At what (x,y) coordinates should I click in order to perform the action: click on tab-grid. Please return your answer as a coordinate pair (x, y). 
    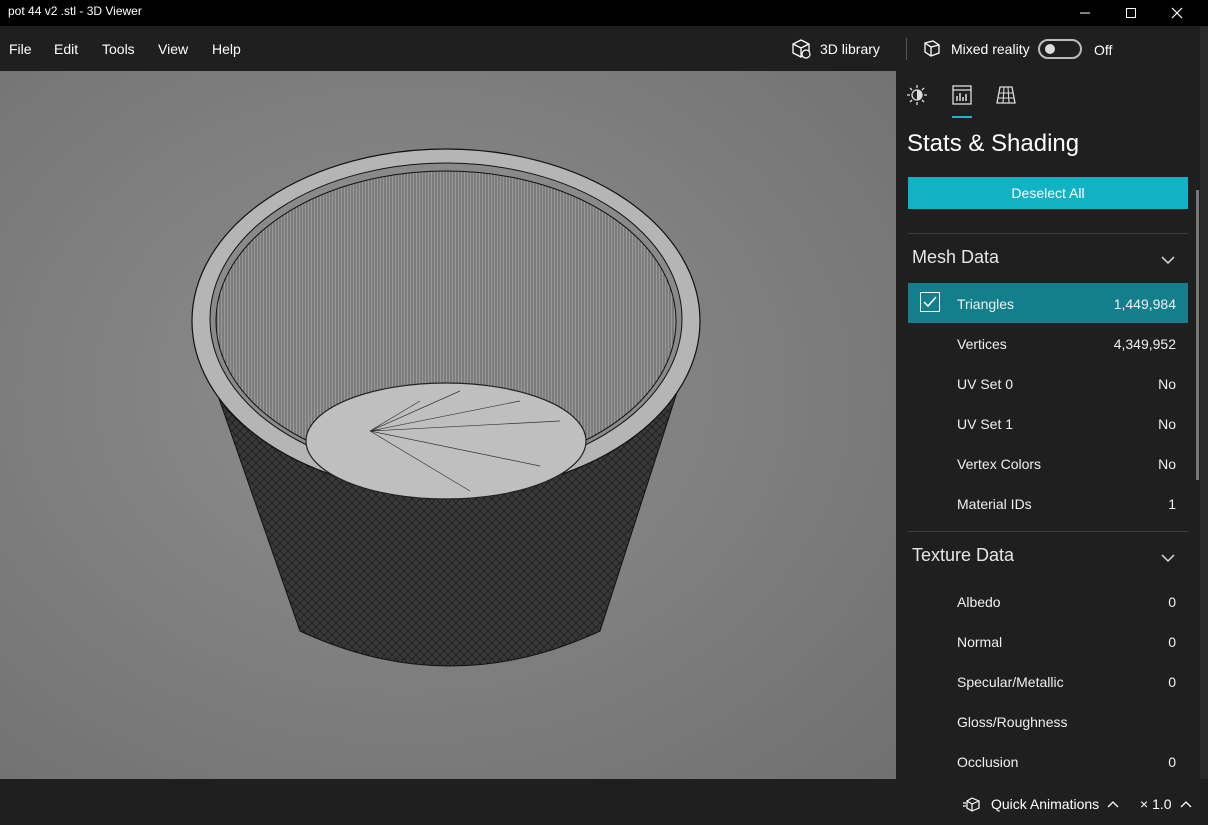
    Looking at the image, I should click on (1006, 95).